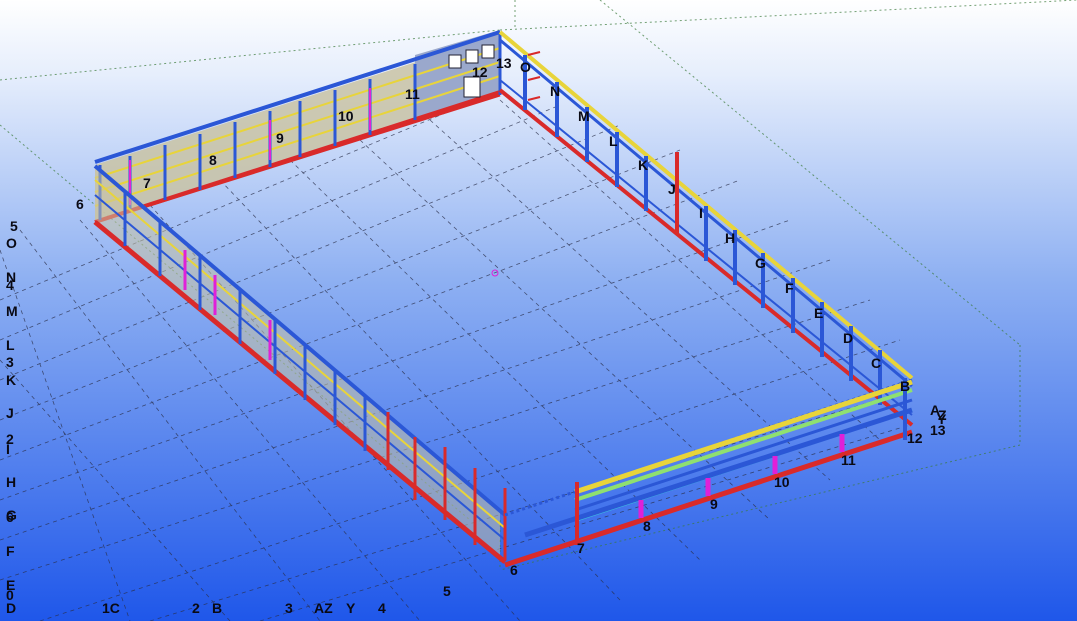  Describe the element at coordinates (760, 263) in the screenshot. I see `grid-label: G` at that location.